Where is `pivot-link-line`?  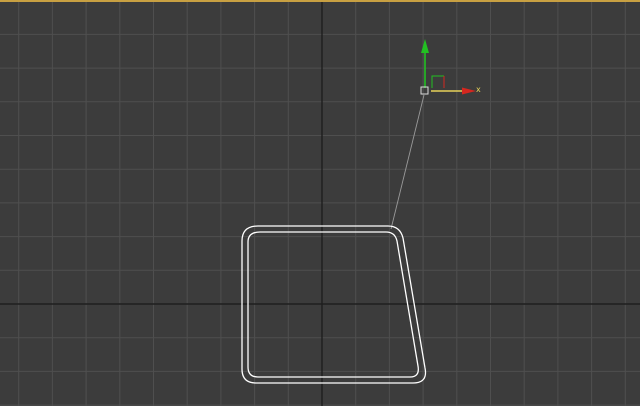
pivot-link-line is located at coordinates (407, 162).